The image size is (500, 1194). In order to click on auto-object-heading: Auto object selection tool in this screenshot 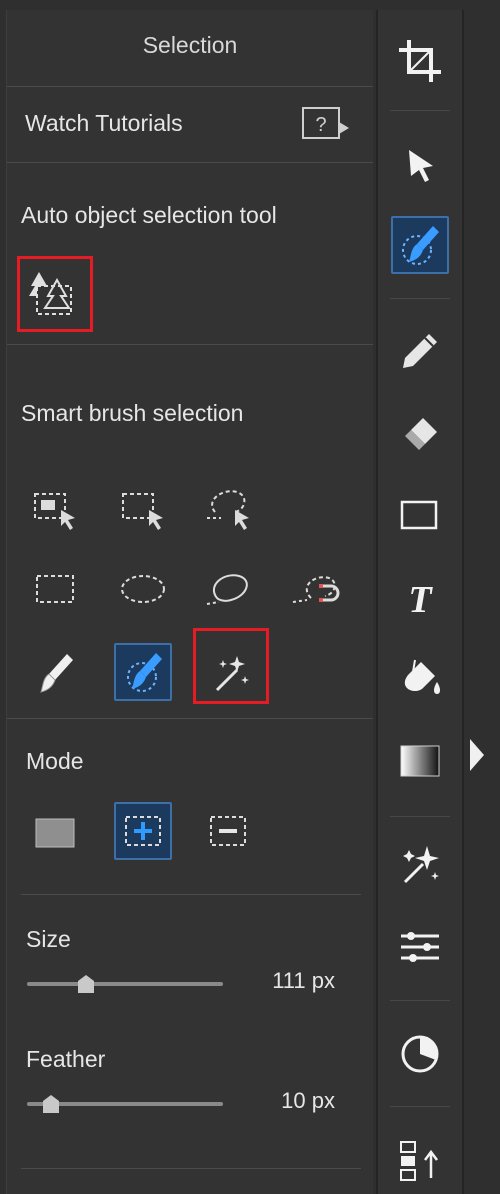, I will do `click(149, 215)`.